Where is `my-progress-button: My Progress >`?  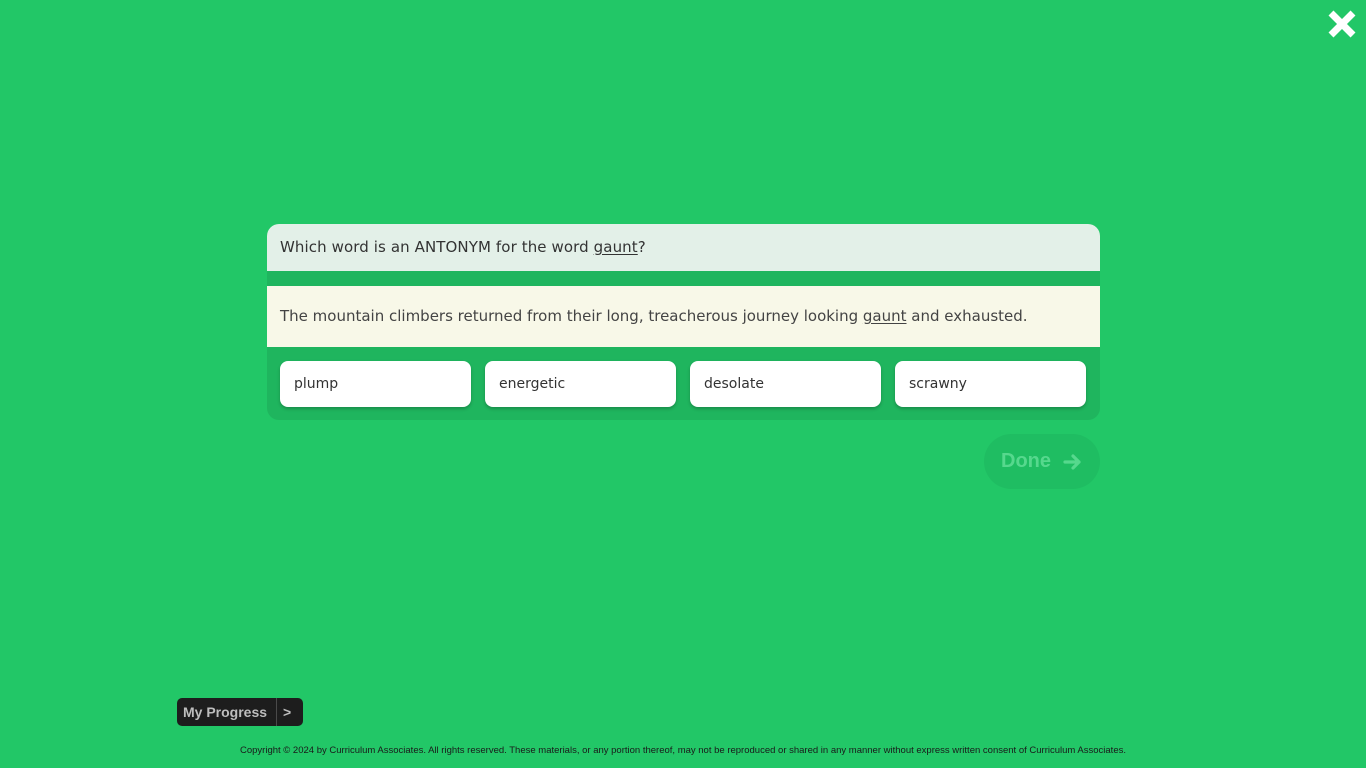
my-progress-button: My Progress > is located at coordinates (240, 712).